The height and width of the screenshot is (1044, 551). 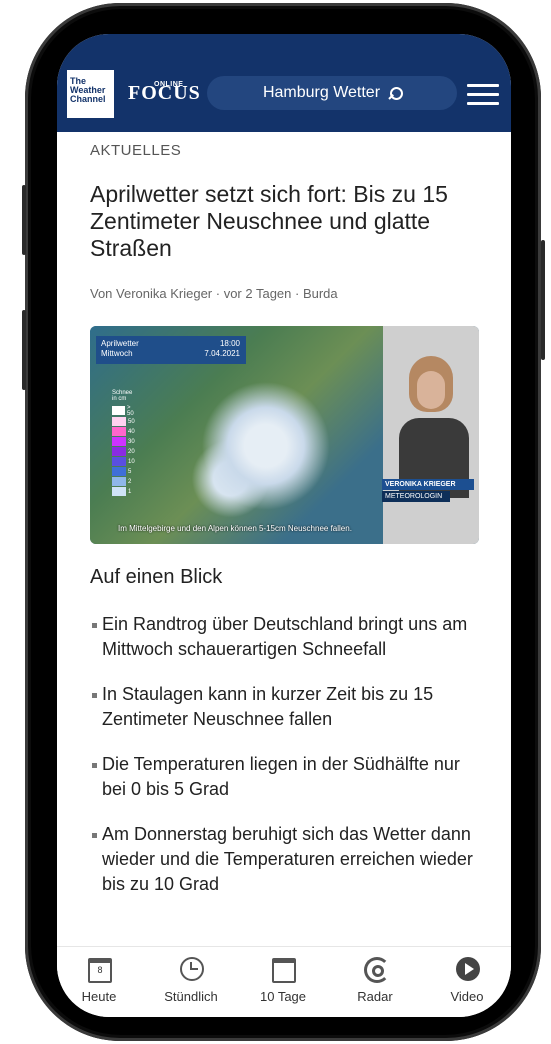 What do you see at coordinates (156, 577) in the screenshot?
I see `summary-heading: Auf einen Blick` at bounding box center [156, 577].